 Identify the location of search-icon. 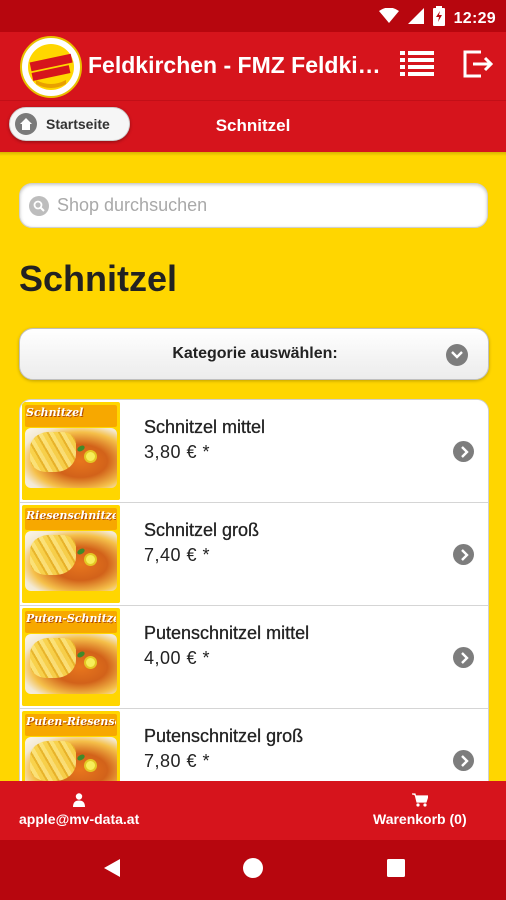
(39, 205).